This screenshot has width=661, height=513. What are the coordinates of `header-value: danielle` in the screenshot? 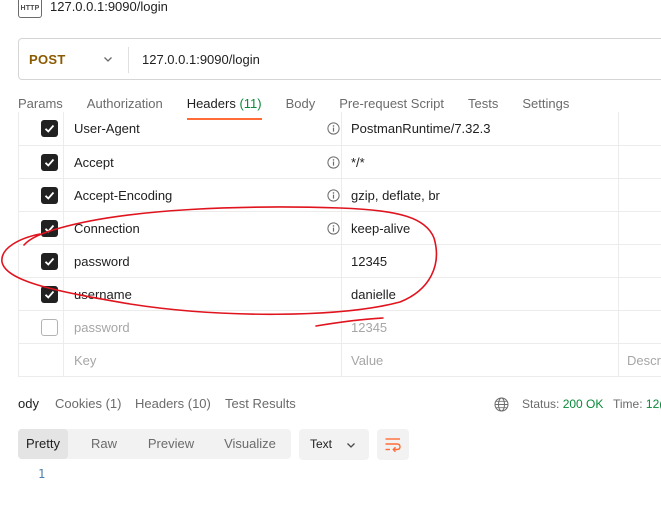 It's located at (373, 294).